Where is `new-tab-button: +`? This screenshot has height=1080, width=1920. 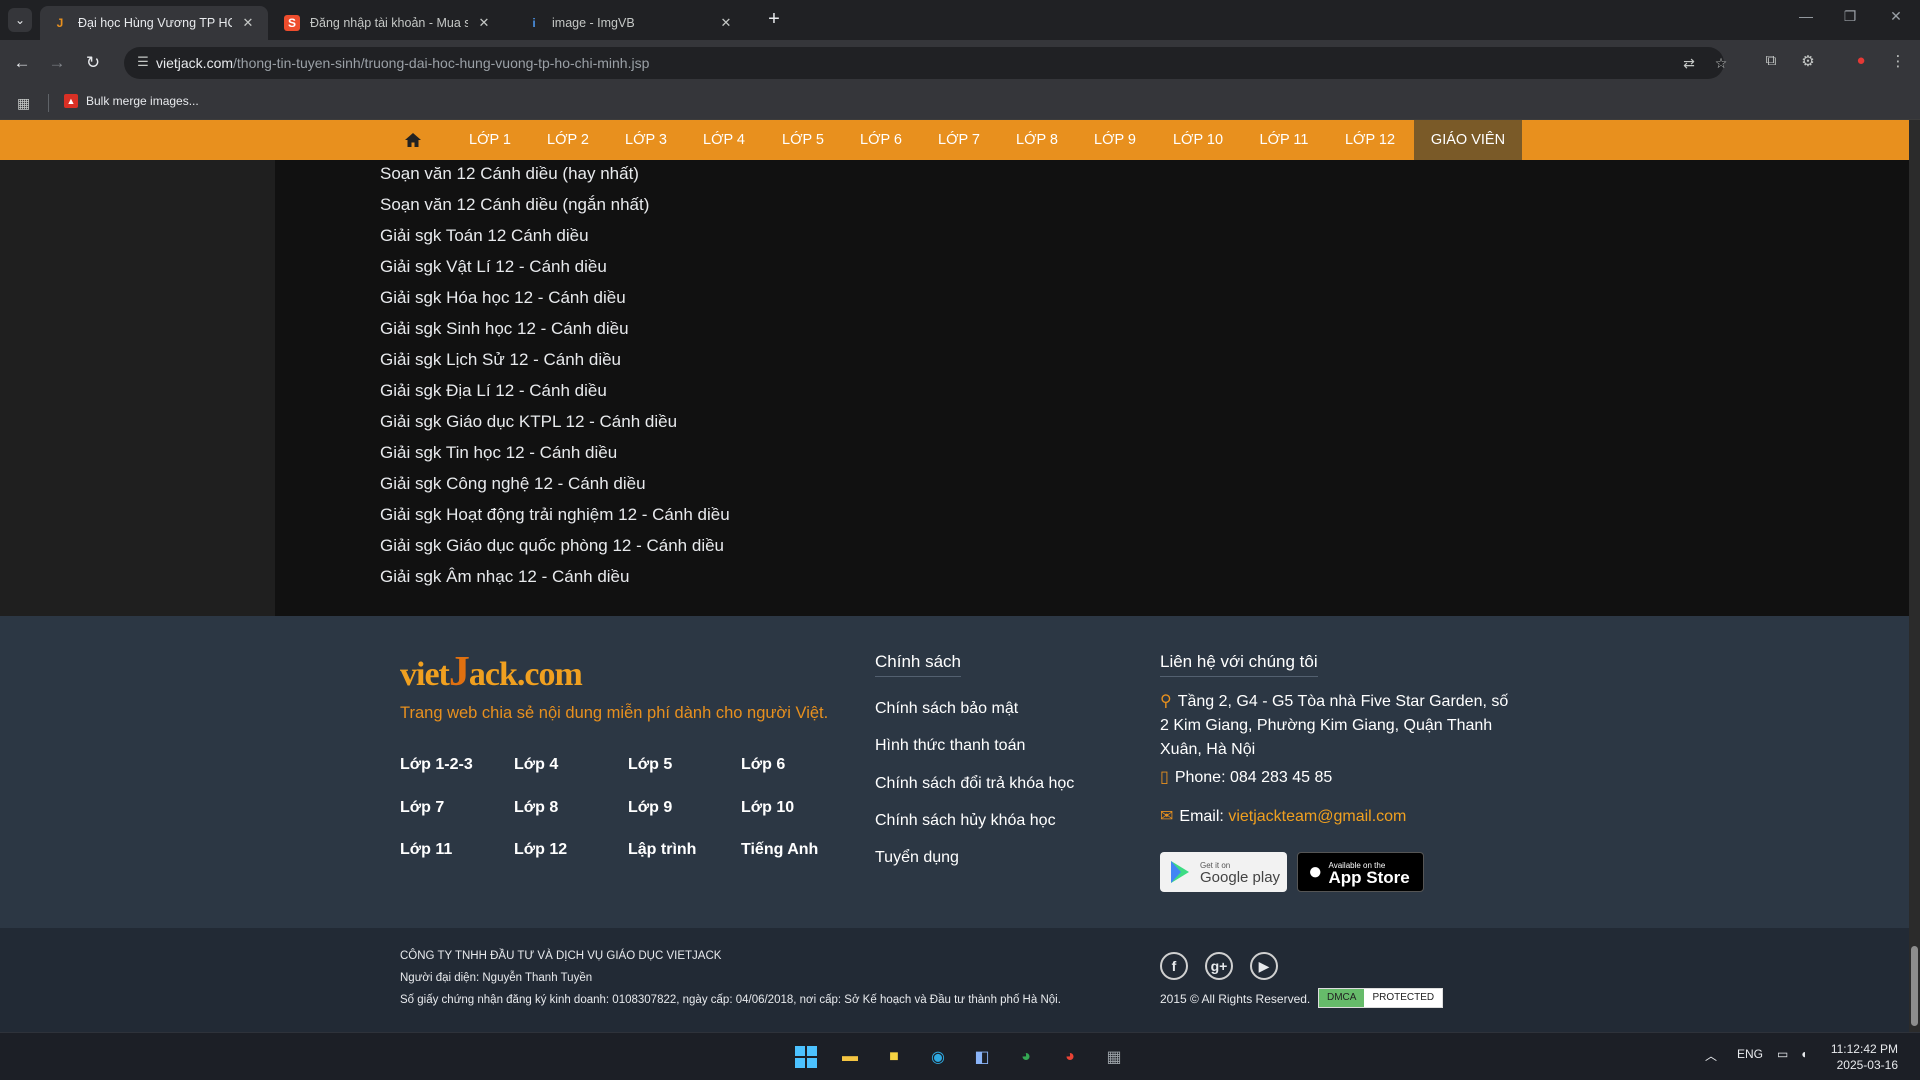
new-tab-button: + is located at coordinates (774, 20).